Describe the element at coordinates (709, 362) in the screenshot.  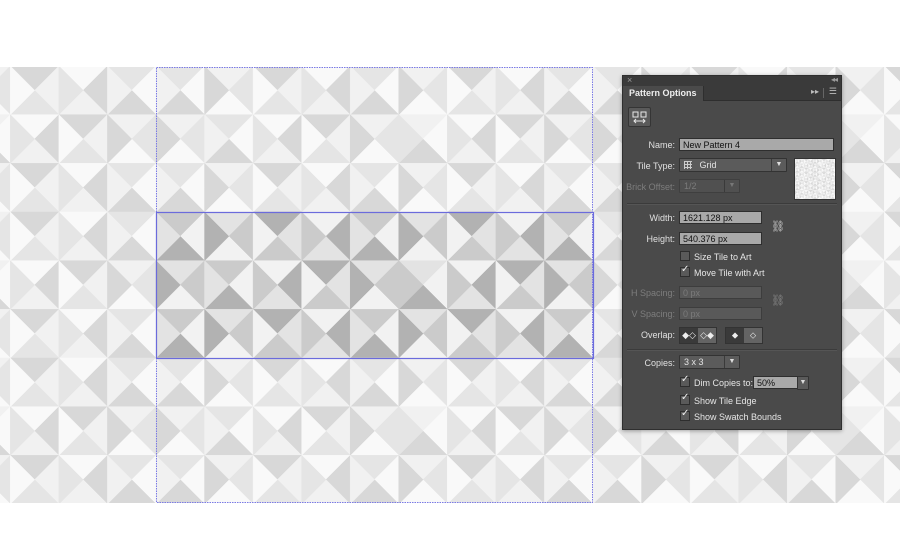
I see `copies-dropdown: 3 x 3 ▼` at that location.